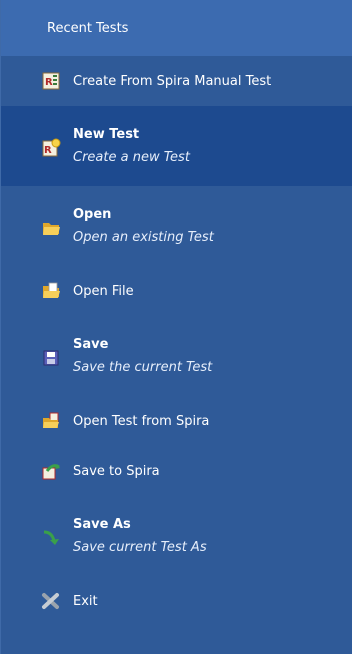 The width and height of the screenshot is (352, 654). What do you see at coordinates (51, 471) in the screenshot?
I see `save-to-spira-icon` at bounding box center [51, 471].